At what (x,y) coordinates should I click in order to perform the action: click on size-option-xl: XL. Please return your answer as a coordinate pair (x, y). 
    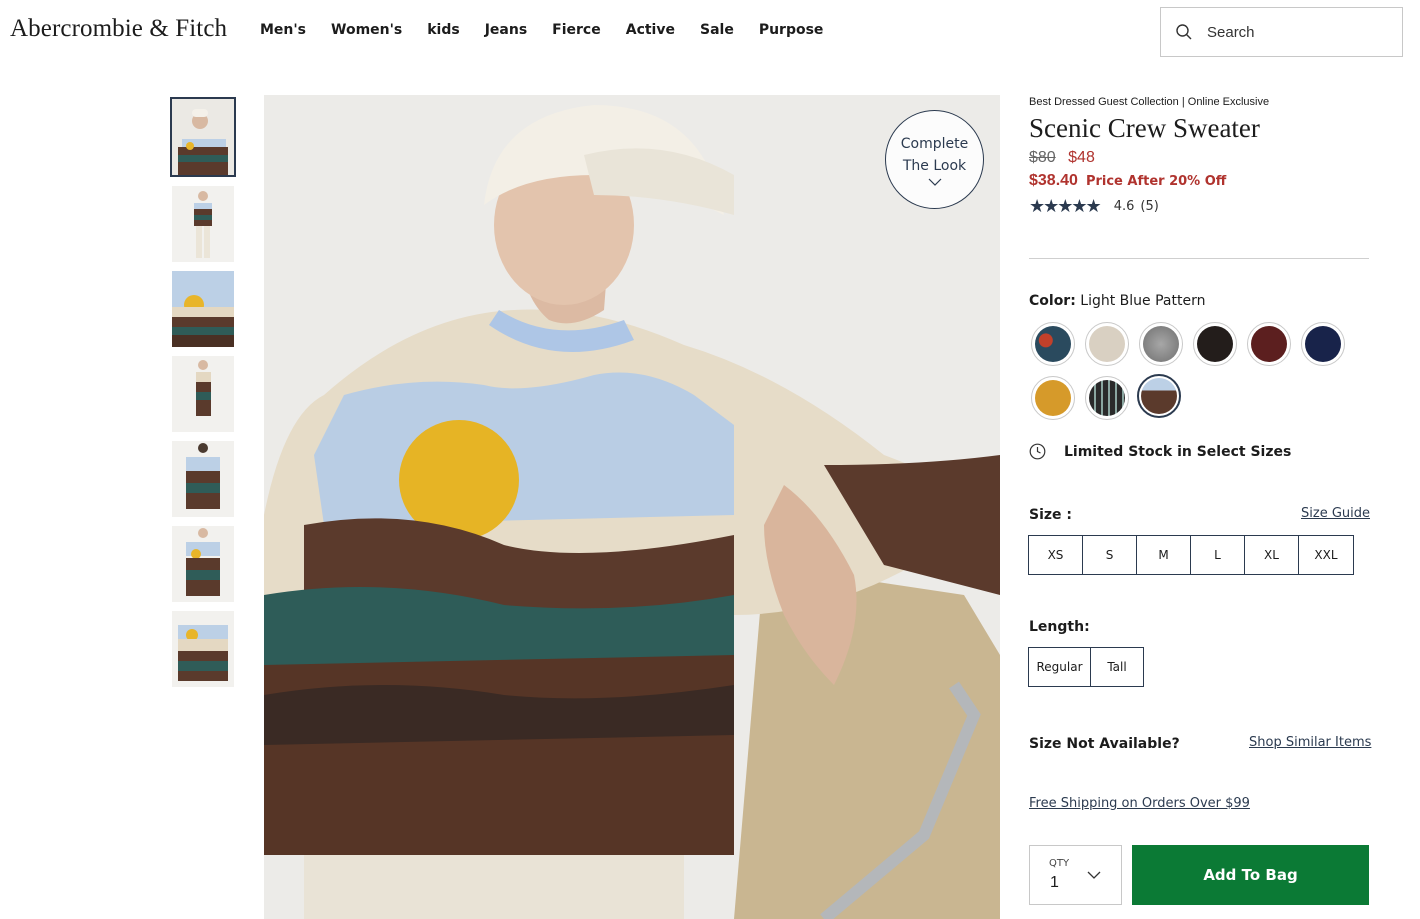
    Looking at the image, I should click on (1272, 555).